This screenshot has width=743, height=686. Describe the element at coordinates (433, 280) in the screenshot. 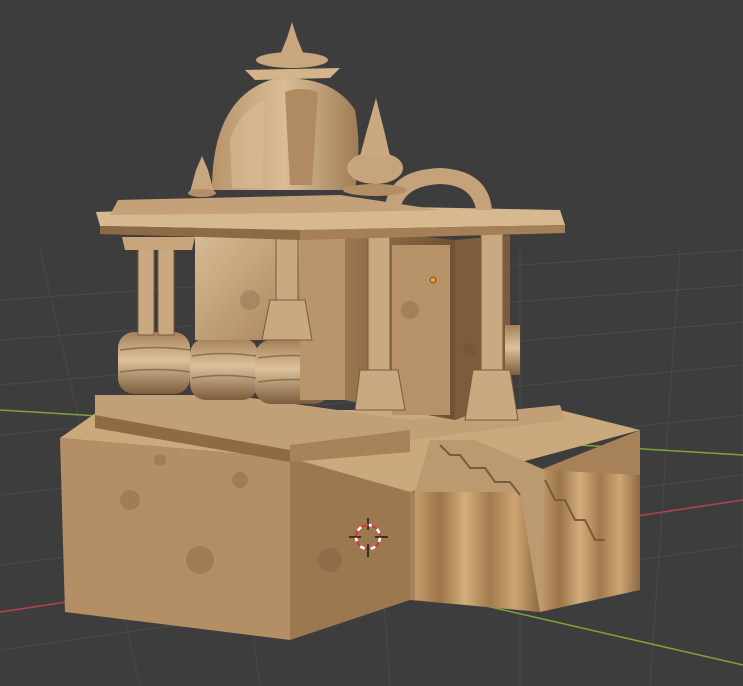

I see `object-origin-dot` at that location.